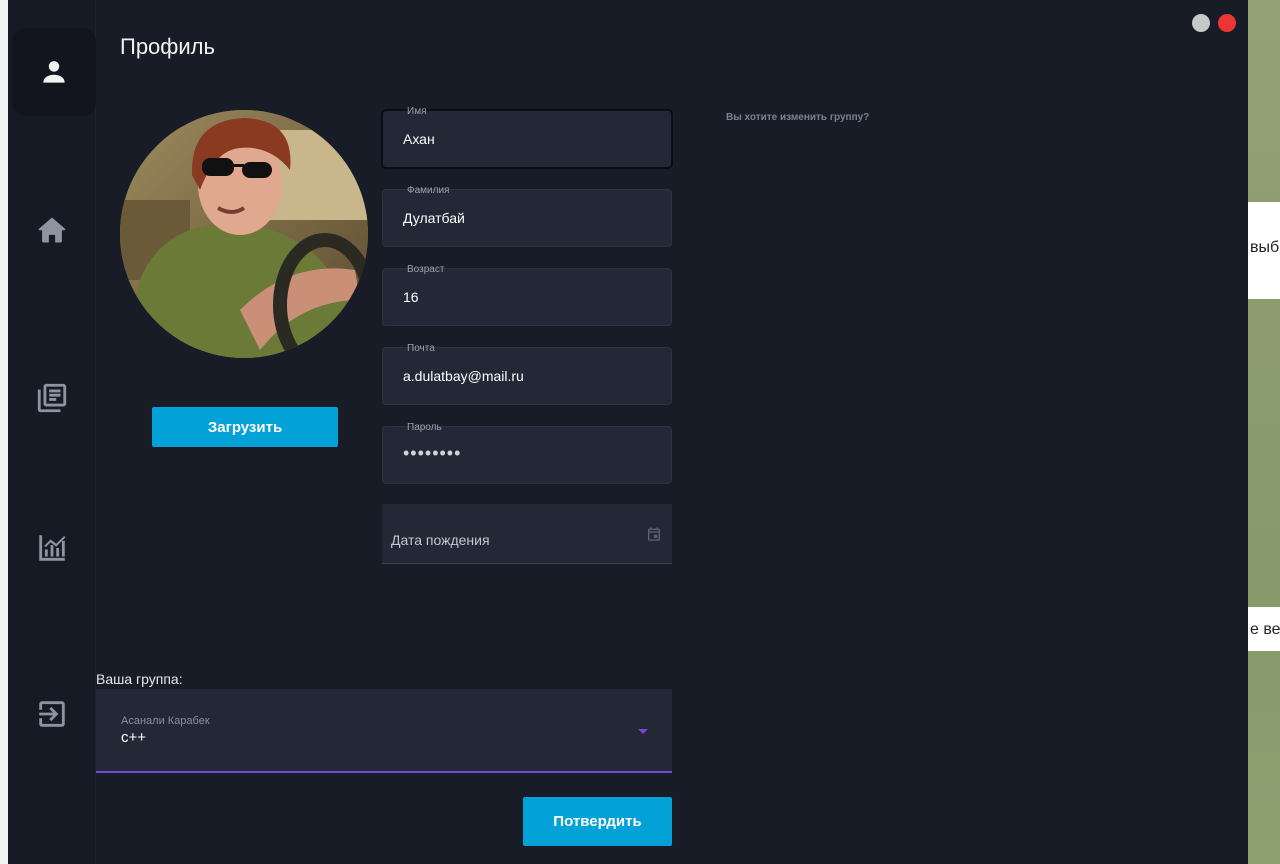 This screenshot has width=1280, height=864. I want to click on background-card: е вес, so click(1264, 629).